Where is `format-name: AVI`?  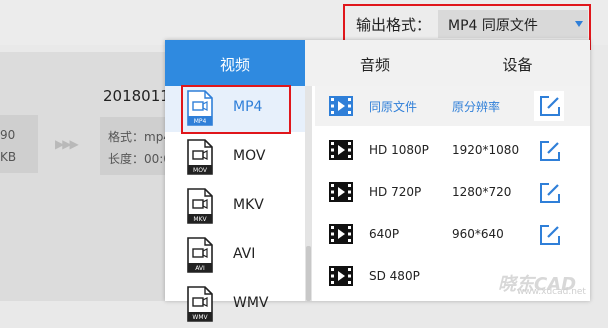 format-name: AVI is located at coordinates (244, 254).